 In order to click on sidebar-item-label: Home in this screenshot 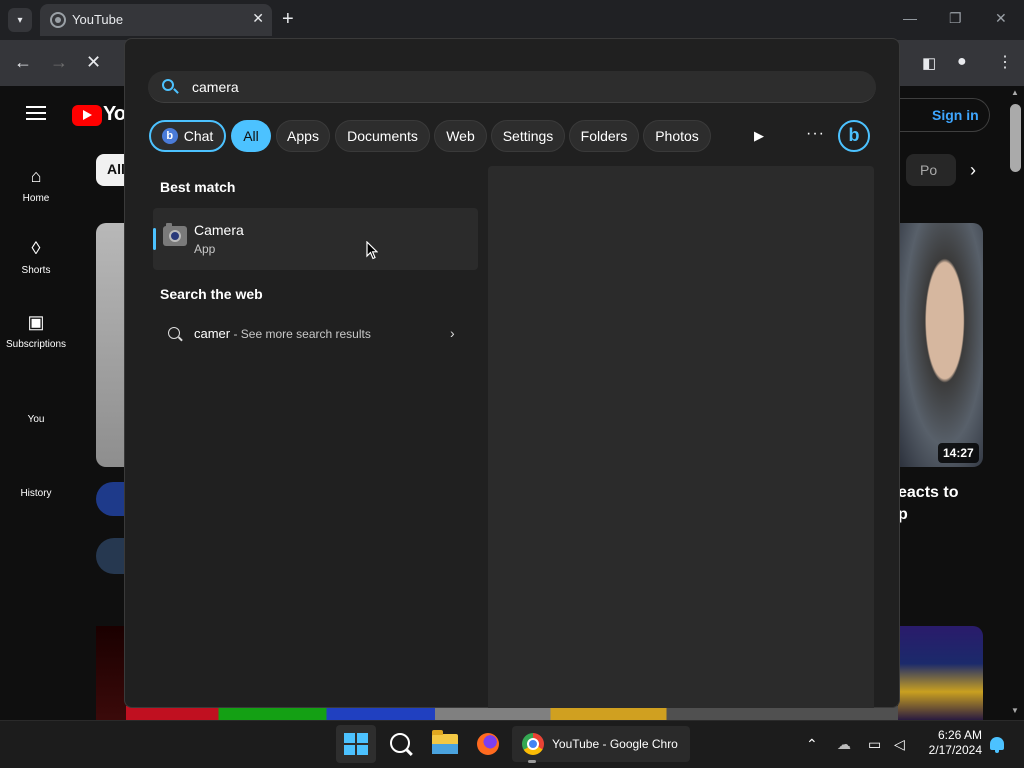, I will do `click(36, 198)`.